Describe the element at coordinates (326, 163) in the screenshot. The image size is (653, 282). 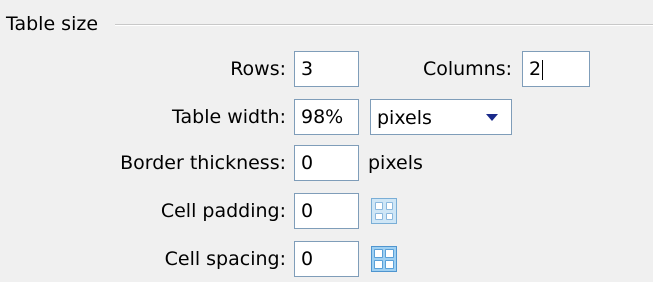
I see `border-thickness-input: 0` at that location.